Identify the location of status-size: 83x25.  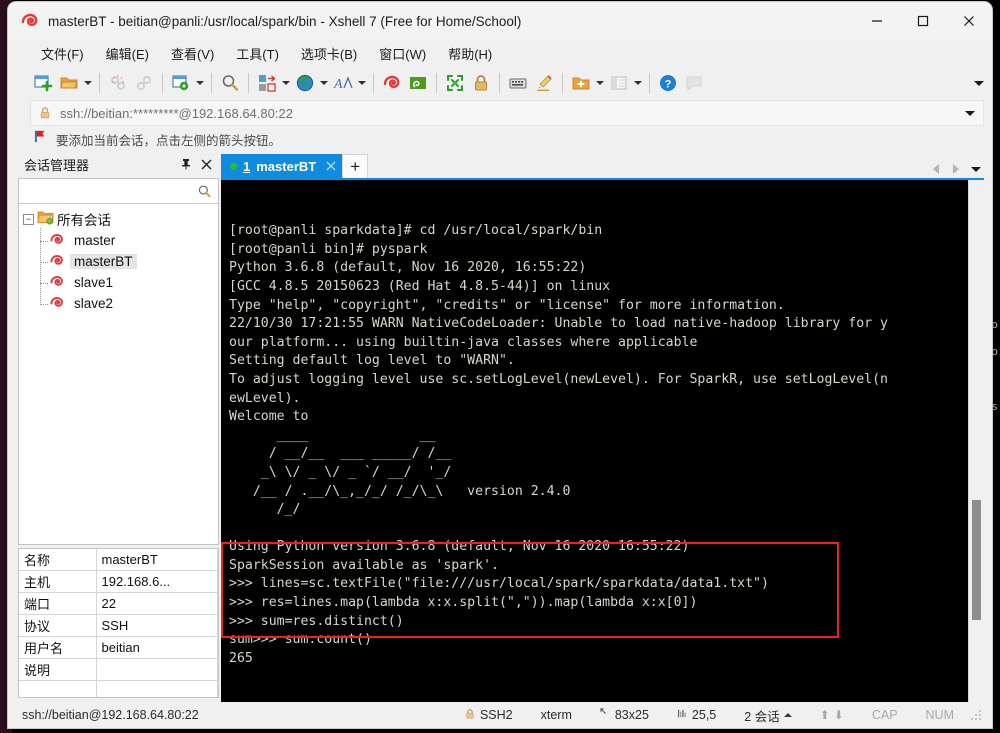
(624, 715).